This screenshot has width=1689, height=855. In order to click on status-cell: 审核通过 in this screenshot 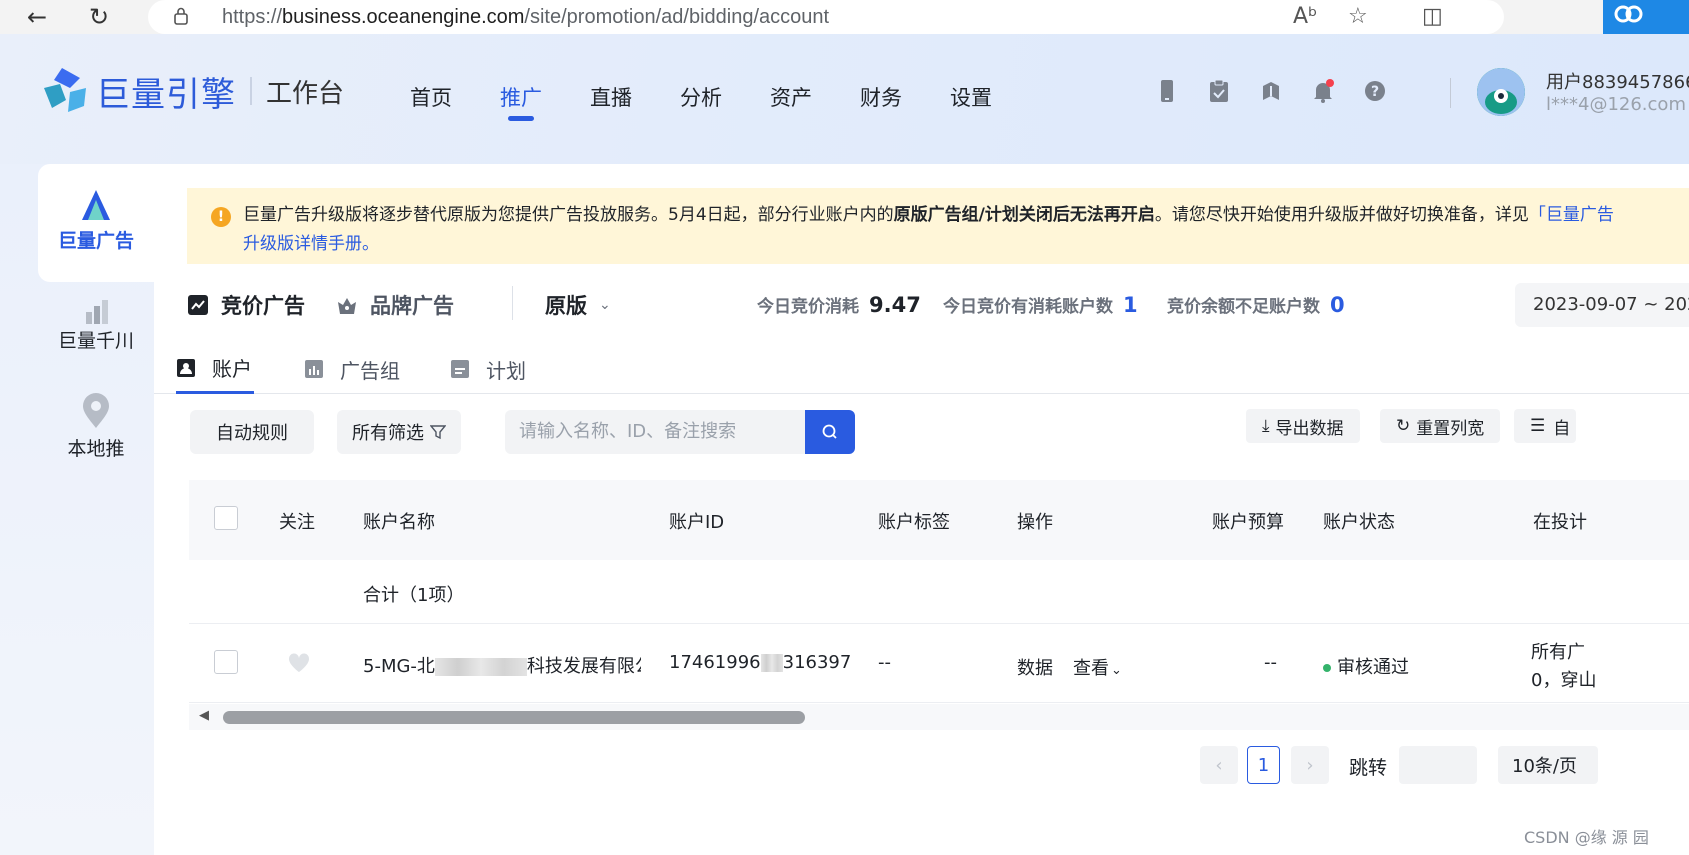, I will do `click(1366, 666)`.